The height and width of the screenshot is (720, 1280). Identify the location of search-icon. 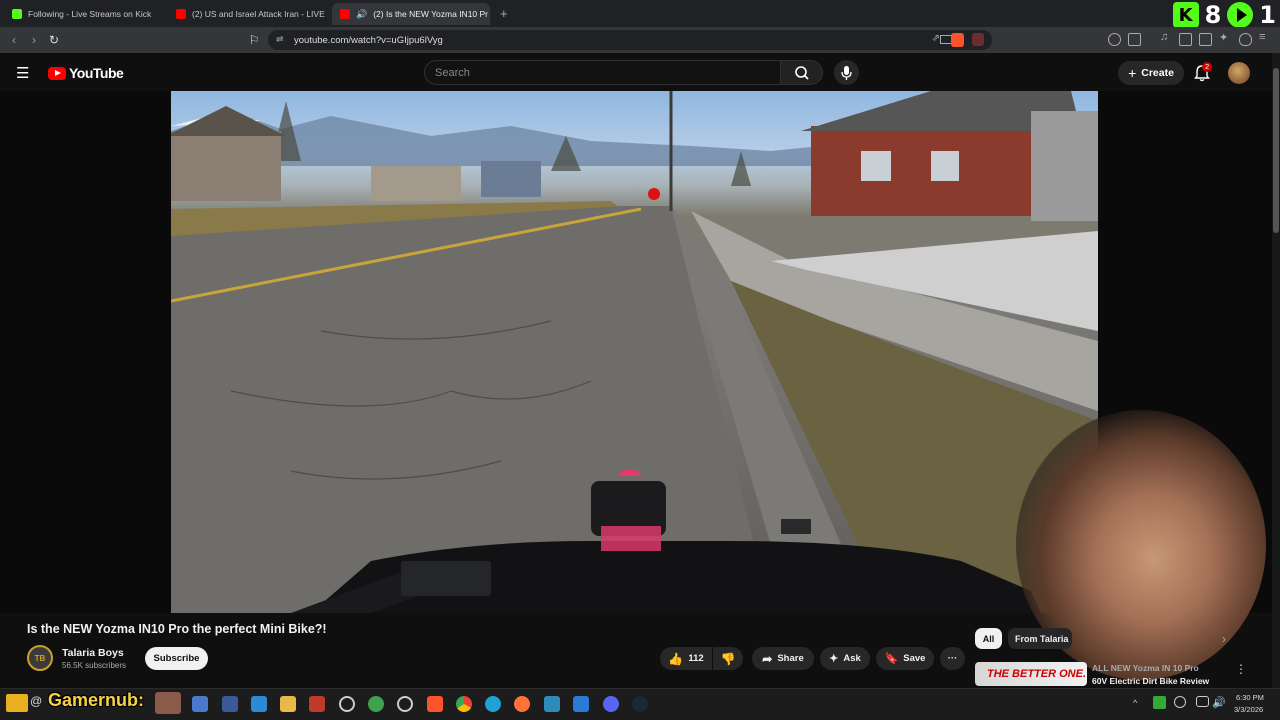
(802, 73).